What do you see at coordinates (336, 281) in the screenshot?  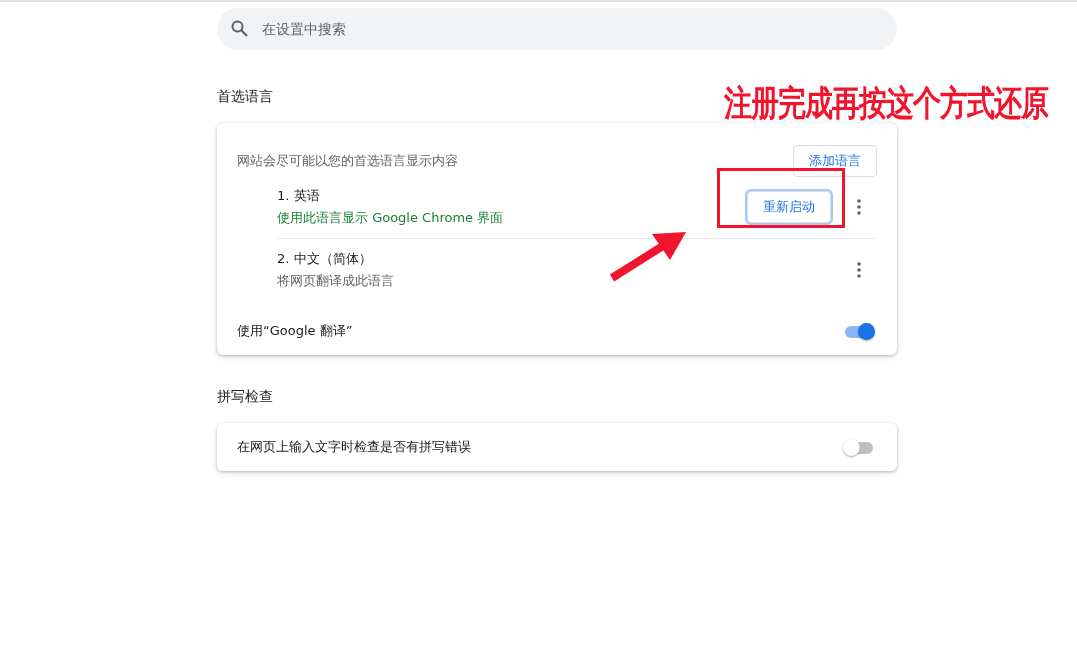 I see `language-note: 将网页翻译成此语言` at bounding box center [336, 281].